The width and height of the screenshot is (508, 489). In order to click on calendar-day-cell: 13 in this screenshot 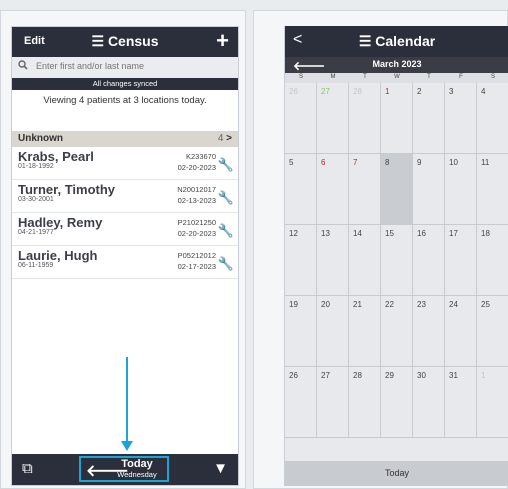, I will do `click(333, 260)`.